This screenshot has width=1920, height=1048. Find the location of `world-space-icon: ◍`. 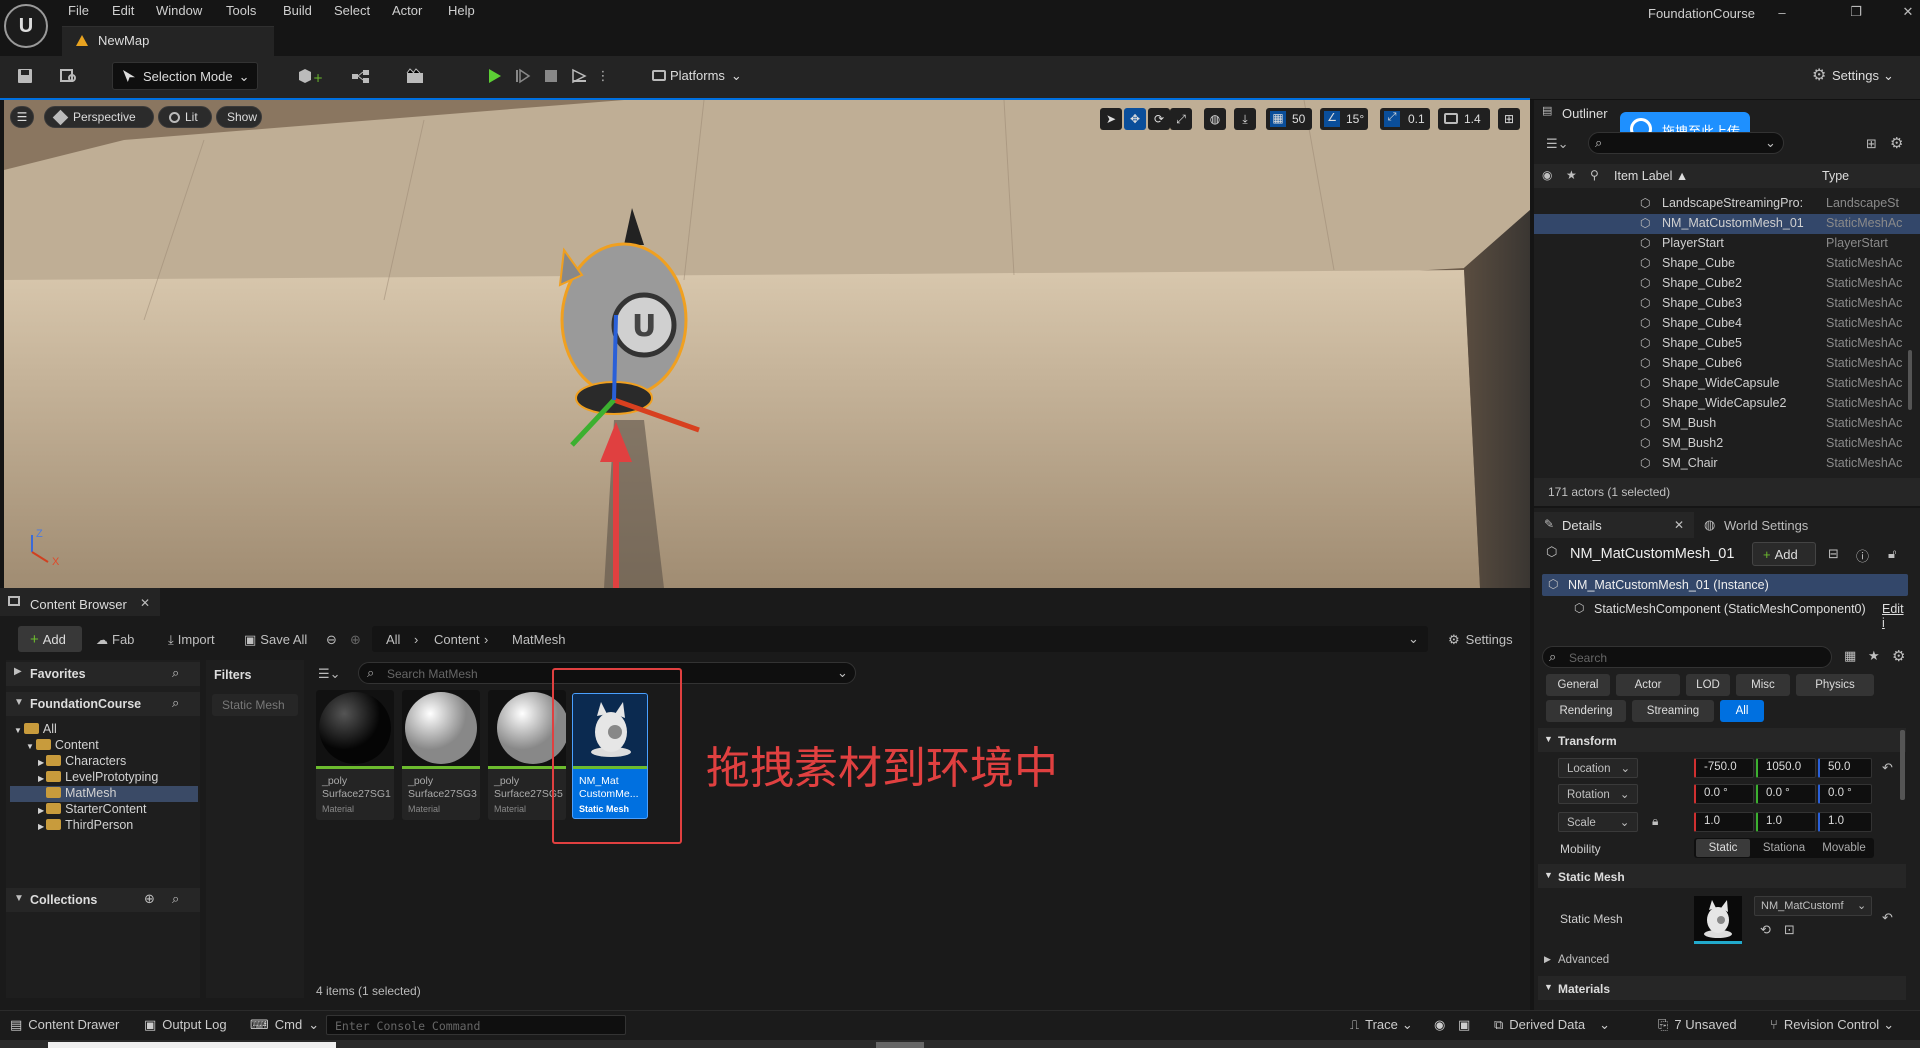

world-space-icon: ◍ is located at coordinates (1215, 119).